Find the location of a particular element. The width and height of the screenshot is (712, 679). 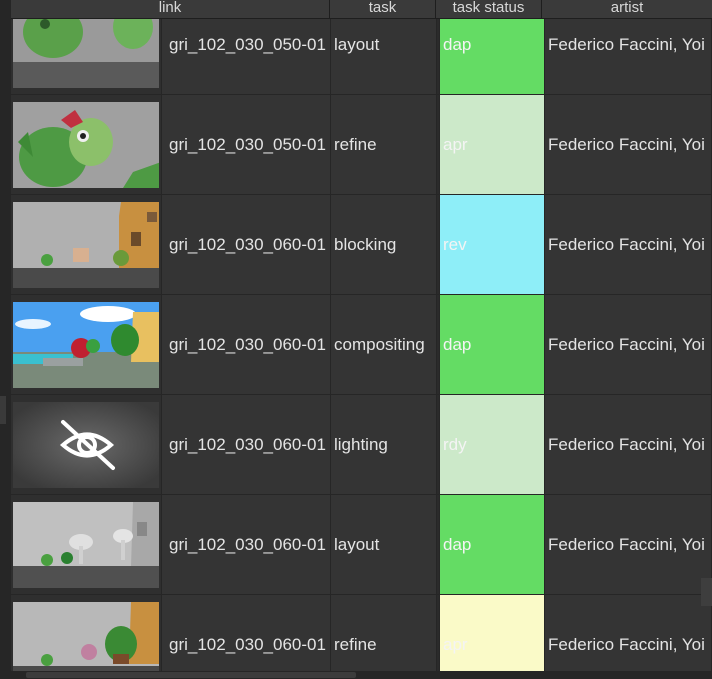

horizontal-scrollbar is located at coordinates (356, 675).